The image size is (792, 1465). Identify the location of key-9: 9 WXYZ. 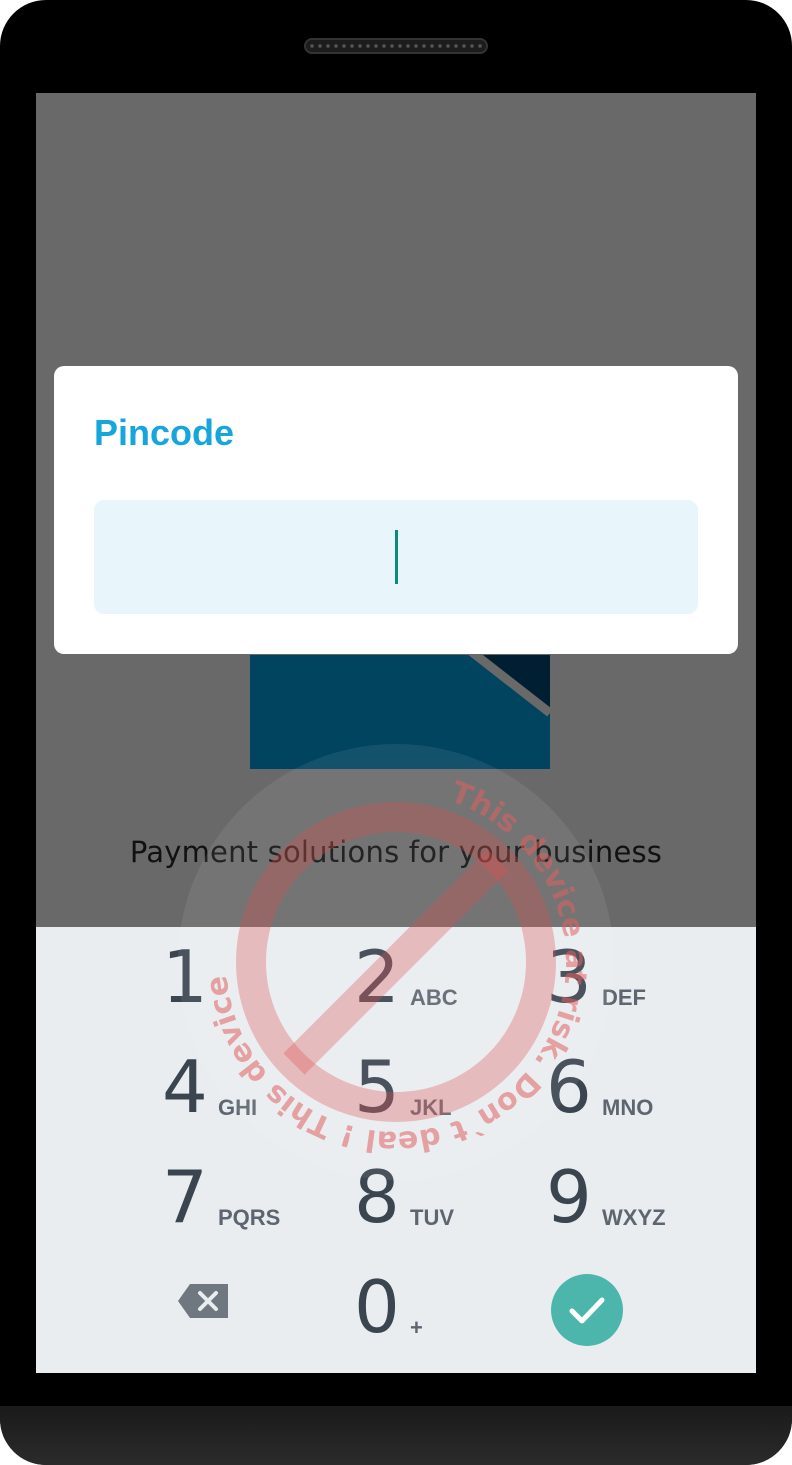
(646, 1197).